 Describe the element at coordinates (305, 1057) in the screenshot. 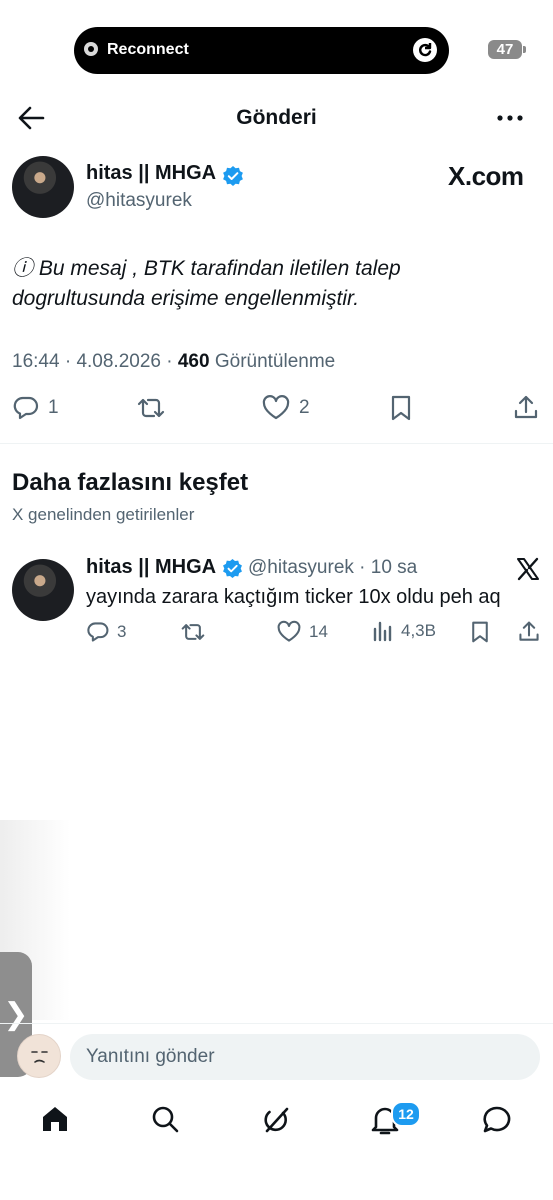

I see `reply-input` at that location.